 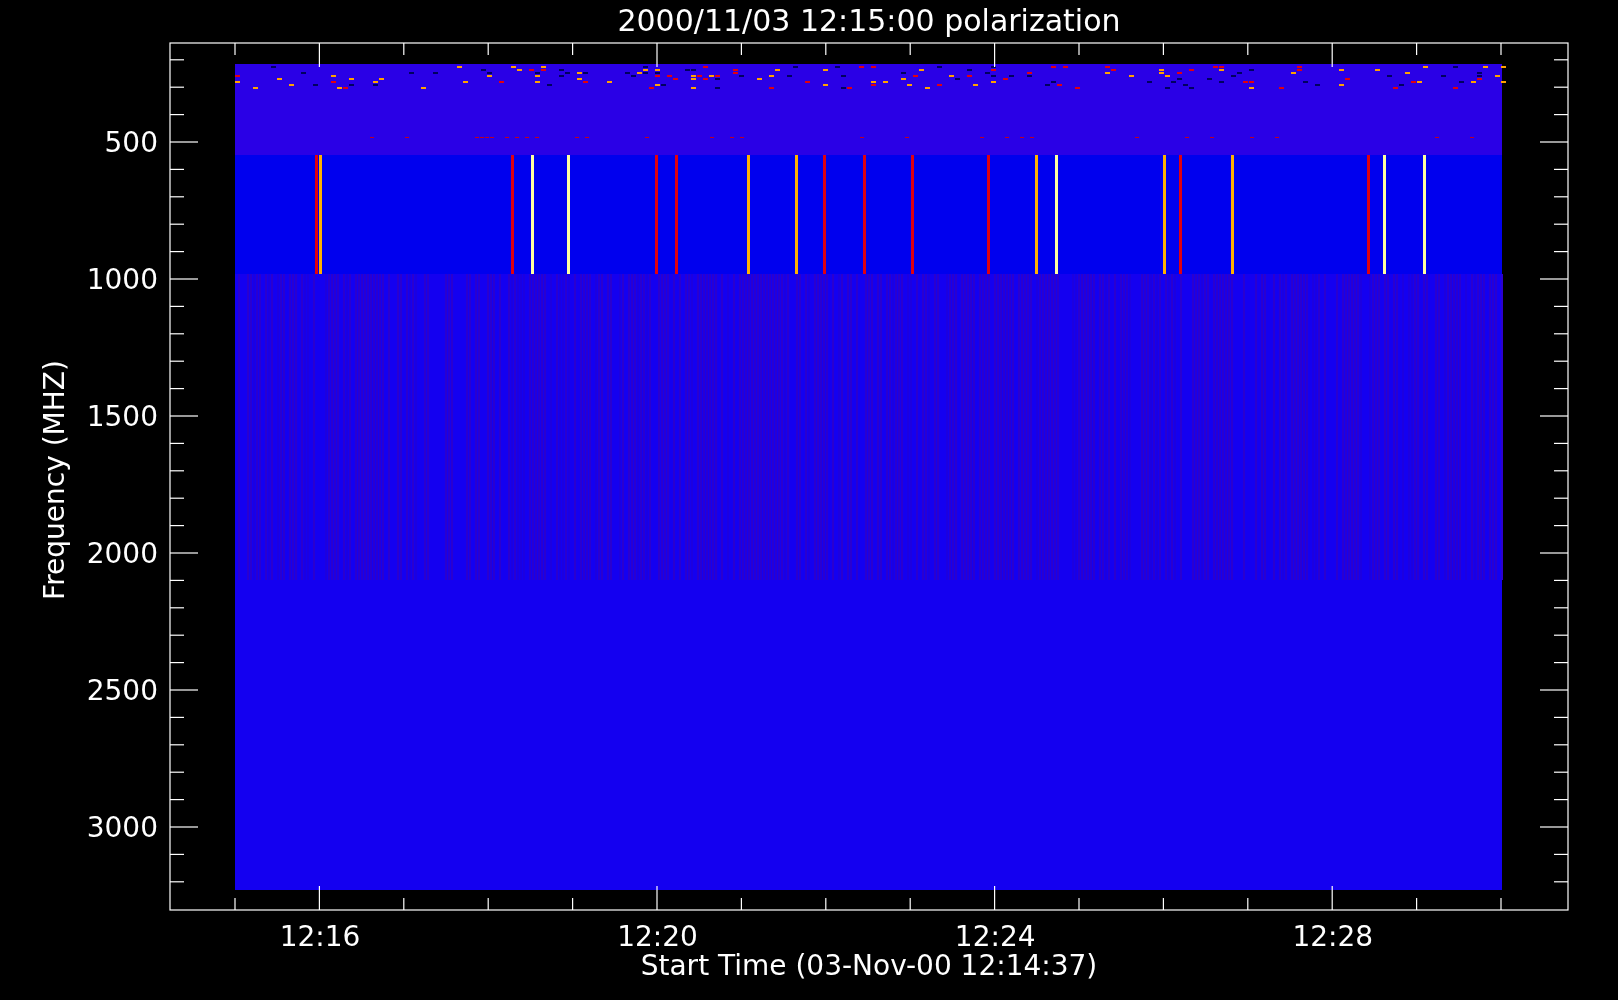 I want to click on y-tick-label: 3000, so click(x=122, y=827).